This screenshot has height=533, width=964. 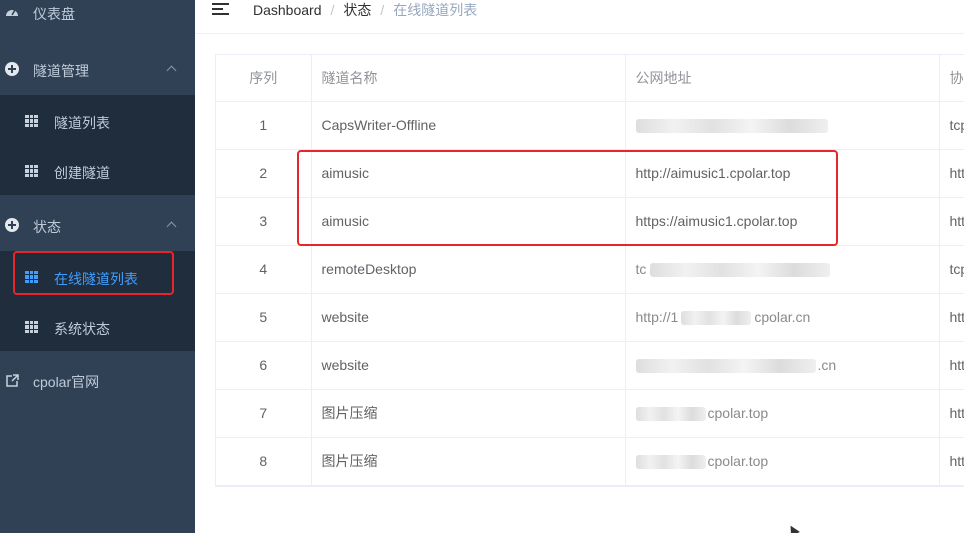 I want to click on sidebar-item-dashboard: 仪表盘, so click(x=97, y=13).